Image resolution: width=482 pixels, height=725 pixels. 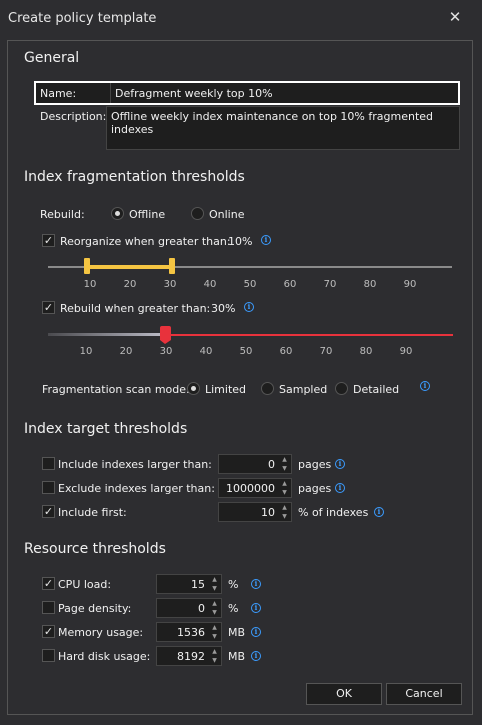 What do you see at coordinates (48, 240) in the screenshot?
I see `reorganize-checkbox: ✓` at bounding box center [48, 240].